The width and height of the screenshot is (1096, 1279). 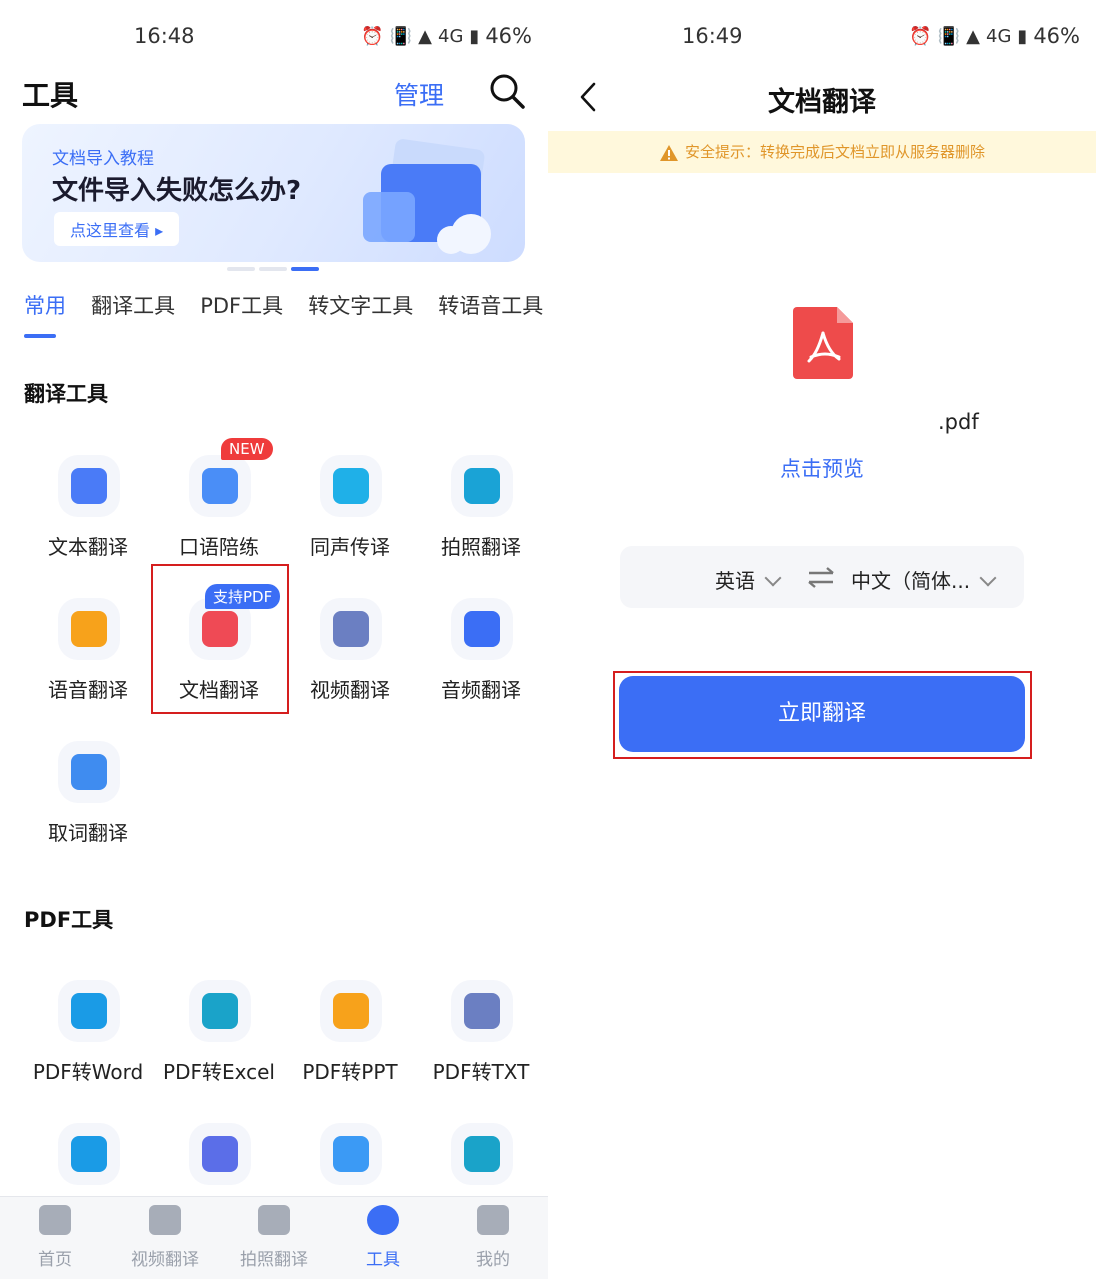 I want to click on pagination-dot-active, so click(x=305, y=269).